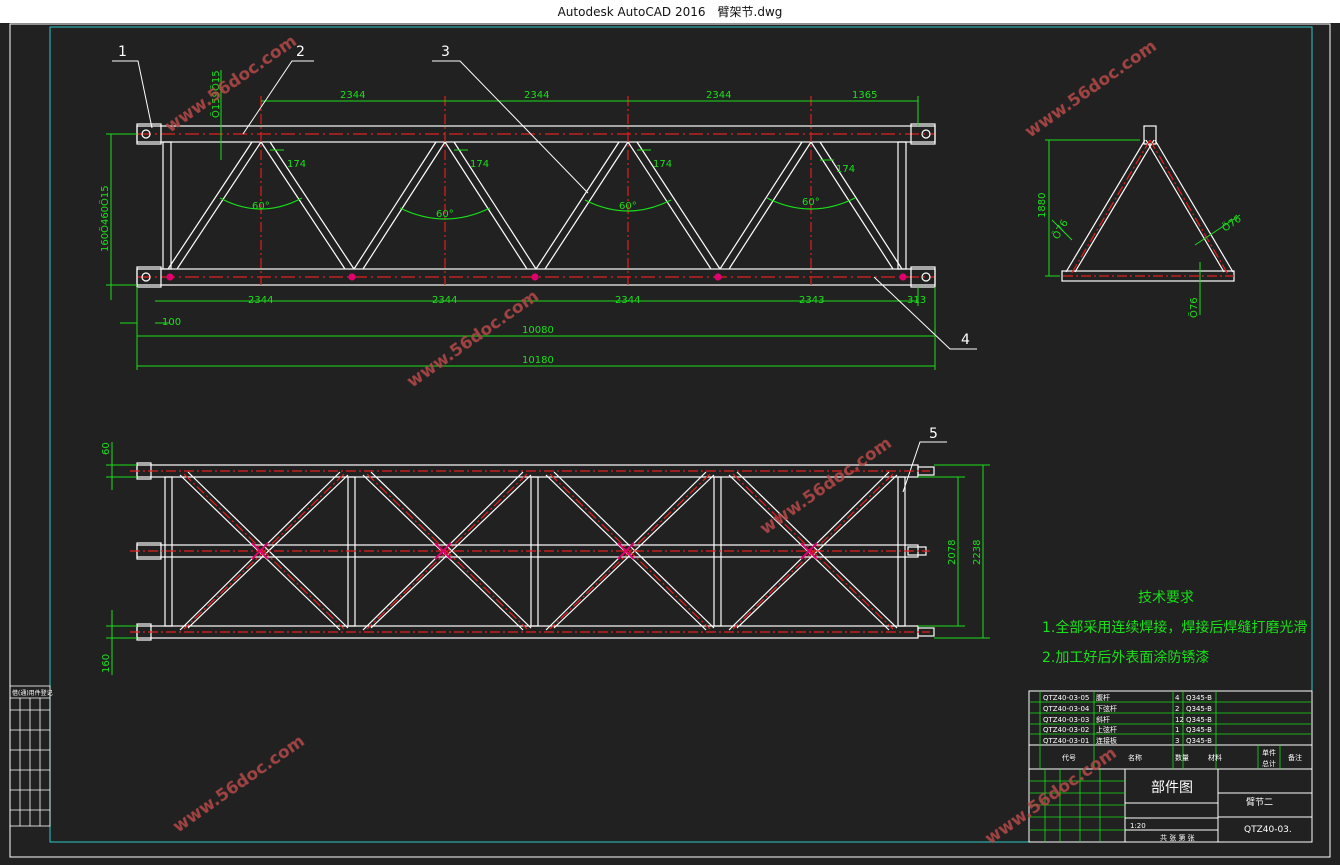 The height and width of the screenshot is (865, 1340). Describe the element at coordinates (811, 300) in the screenshot. I see `bottom-dim-4: 2343` at that location.